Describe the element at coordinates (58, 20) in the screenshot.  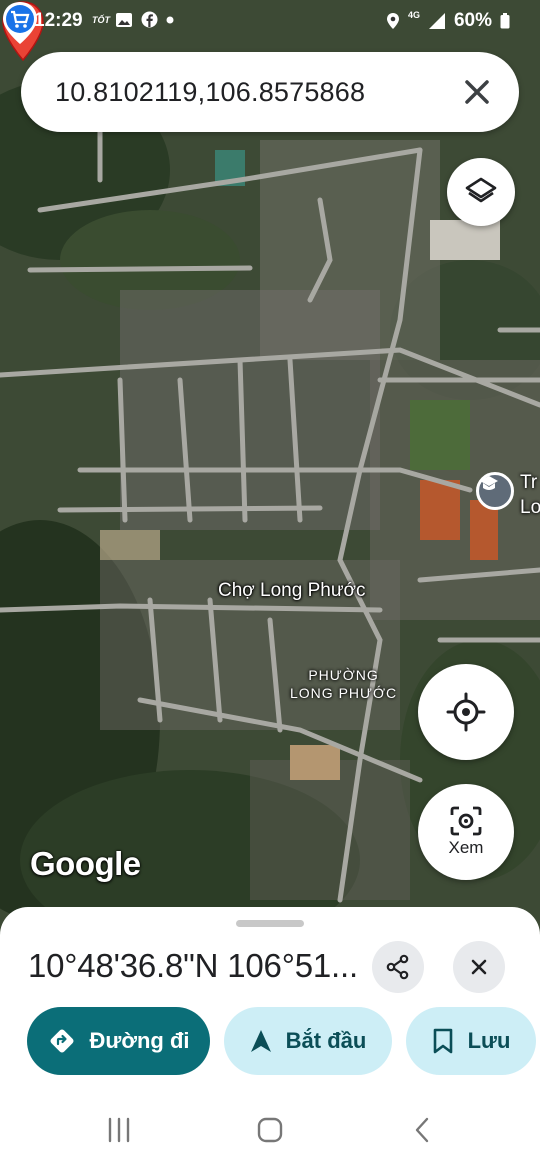
I see `status-time: 12:29` at that location.